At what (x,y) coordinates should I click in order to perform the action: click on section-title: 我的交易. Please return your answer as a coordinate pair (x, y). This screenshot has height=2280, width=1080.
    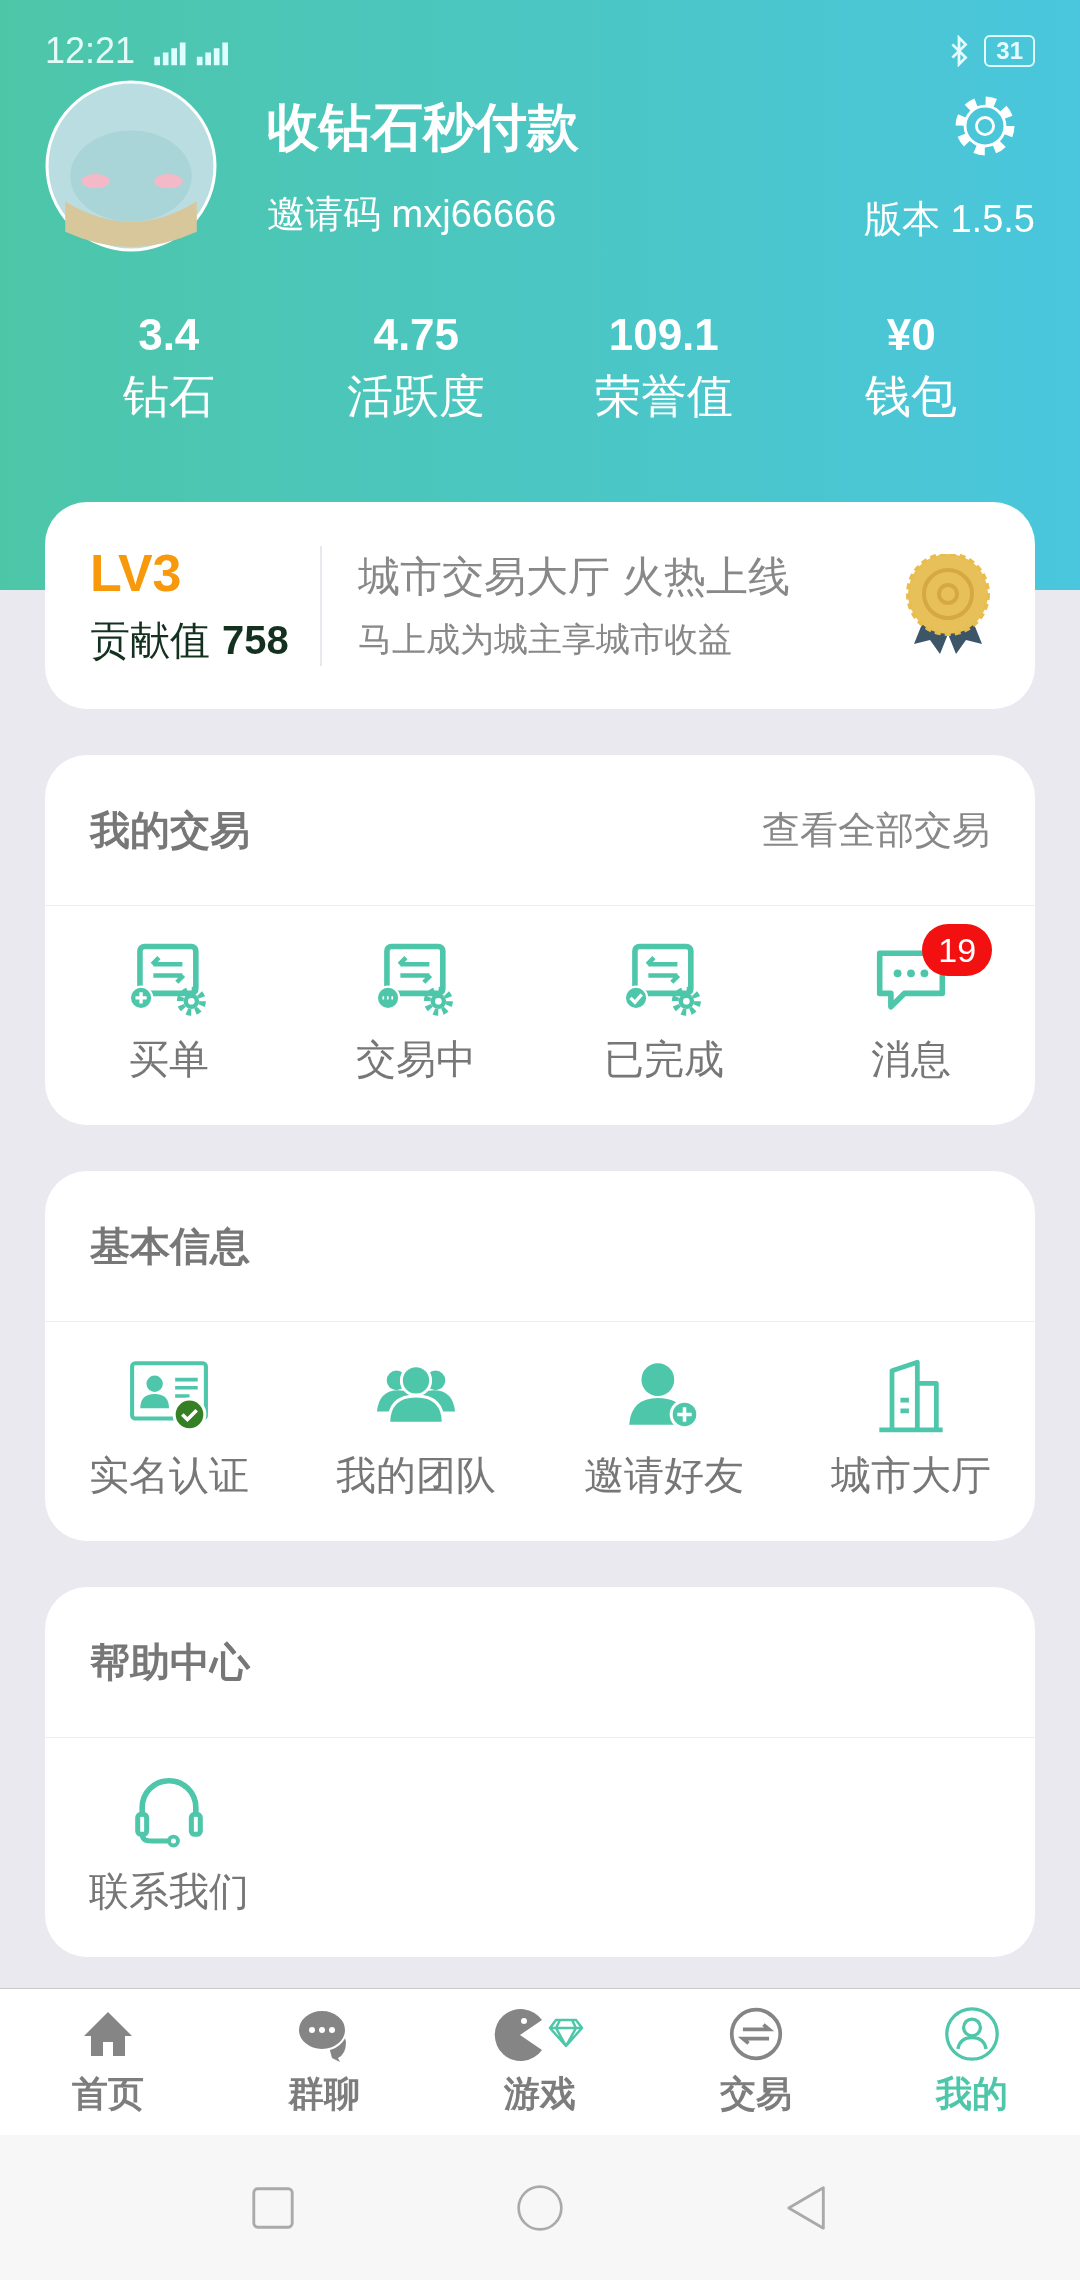
    Looking at the image, I should click on (170, 830).